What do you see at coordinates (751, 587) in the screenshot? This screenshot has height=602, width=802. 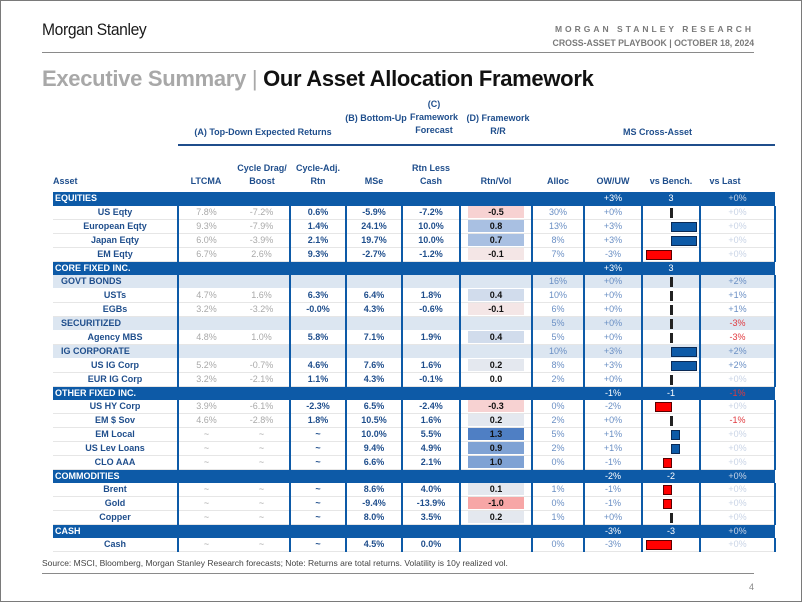 I see `page-number: 4` at bounding box center [751, 587].